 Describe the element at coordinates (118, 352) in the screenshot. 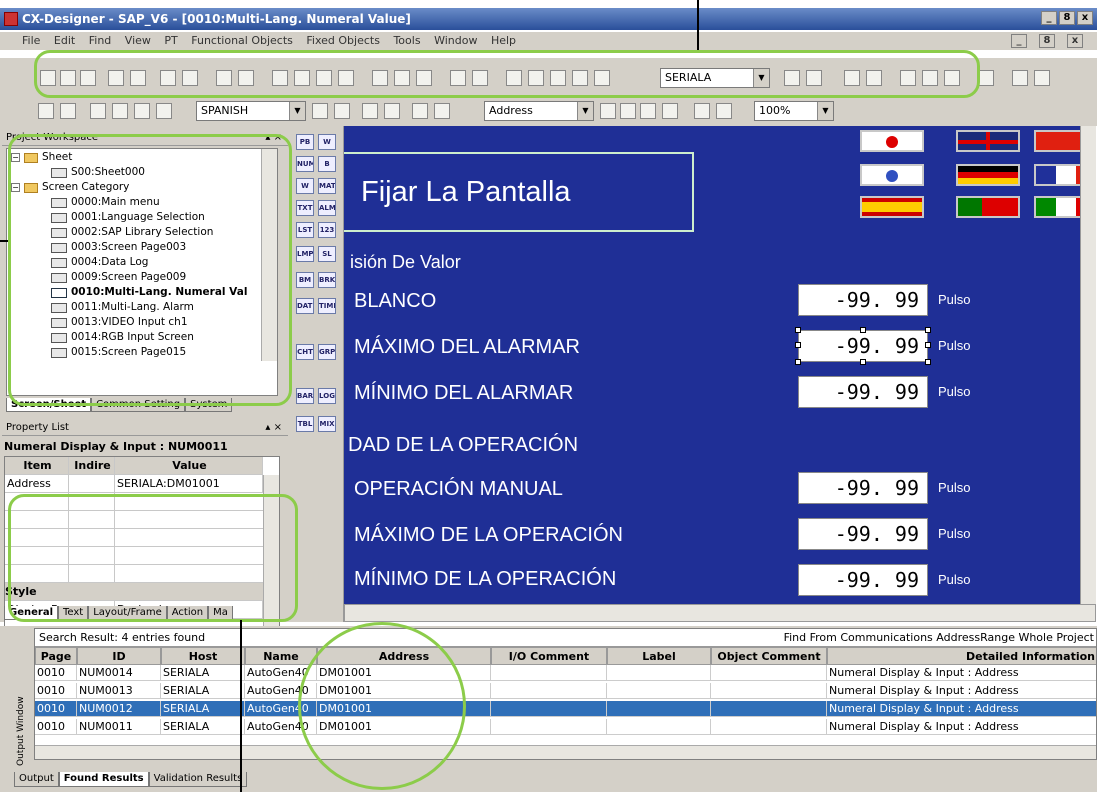

I see `tree-node-screen: 0015:Screen Page015` at that location.